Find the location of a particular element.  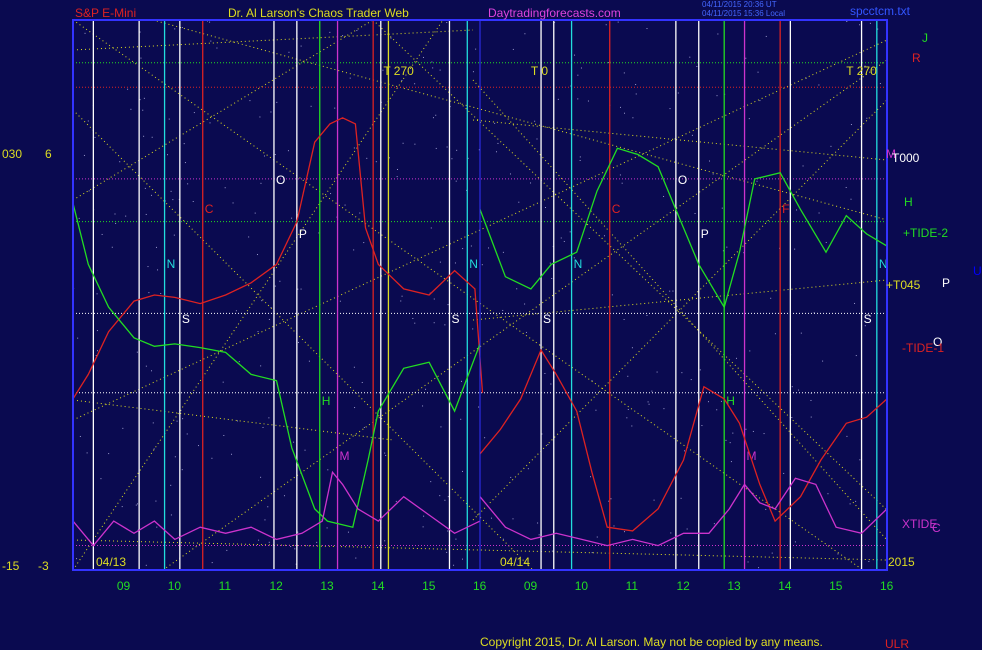

x-tick-label: 11 is located at coordinates (632, 586).